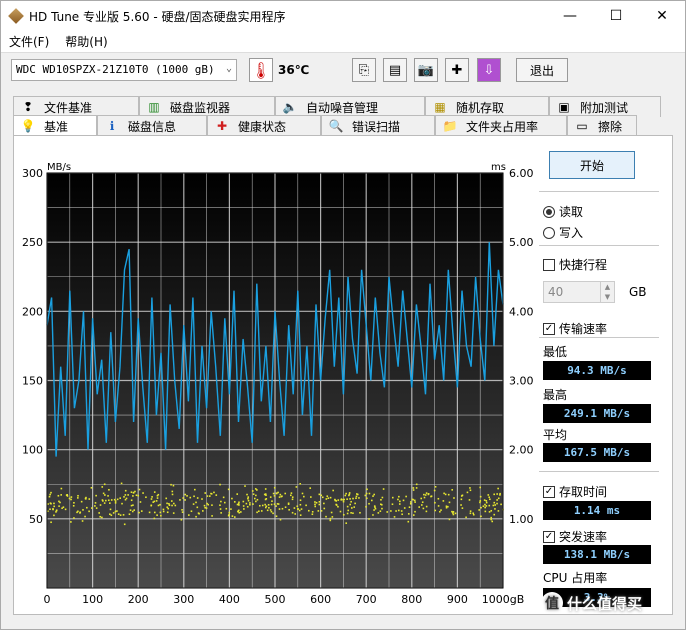  Describe the element at coordinates (563, 232) in the screenshot. I see `write-option: 写入` at that location.